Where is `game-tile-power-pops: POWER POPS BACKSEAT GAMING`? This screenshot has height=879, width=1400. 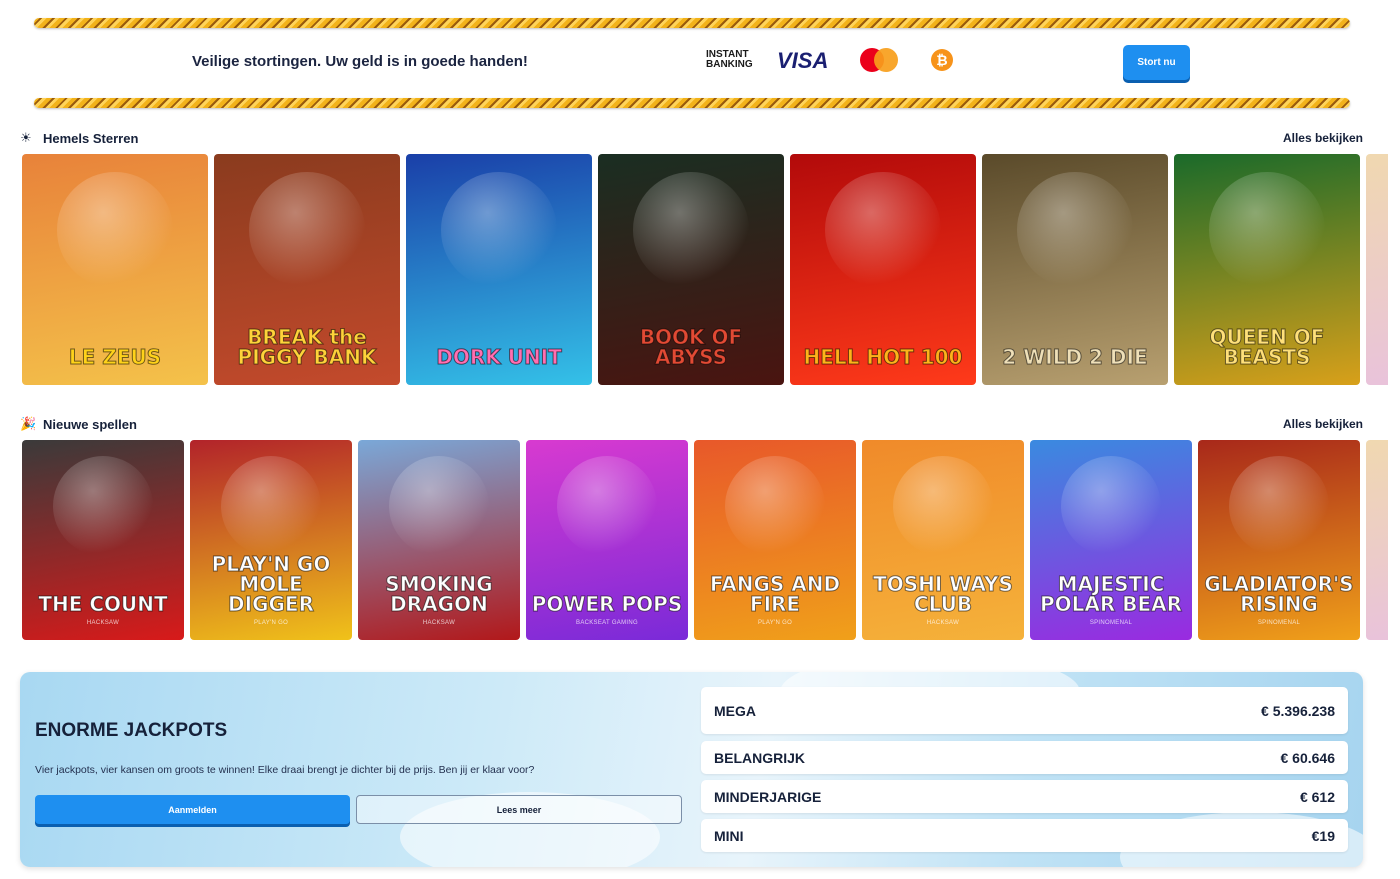
game-tile-power-pops: POWER POPS BACKSEAT GAMING is located at coordinates (607, 540).